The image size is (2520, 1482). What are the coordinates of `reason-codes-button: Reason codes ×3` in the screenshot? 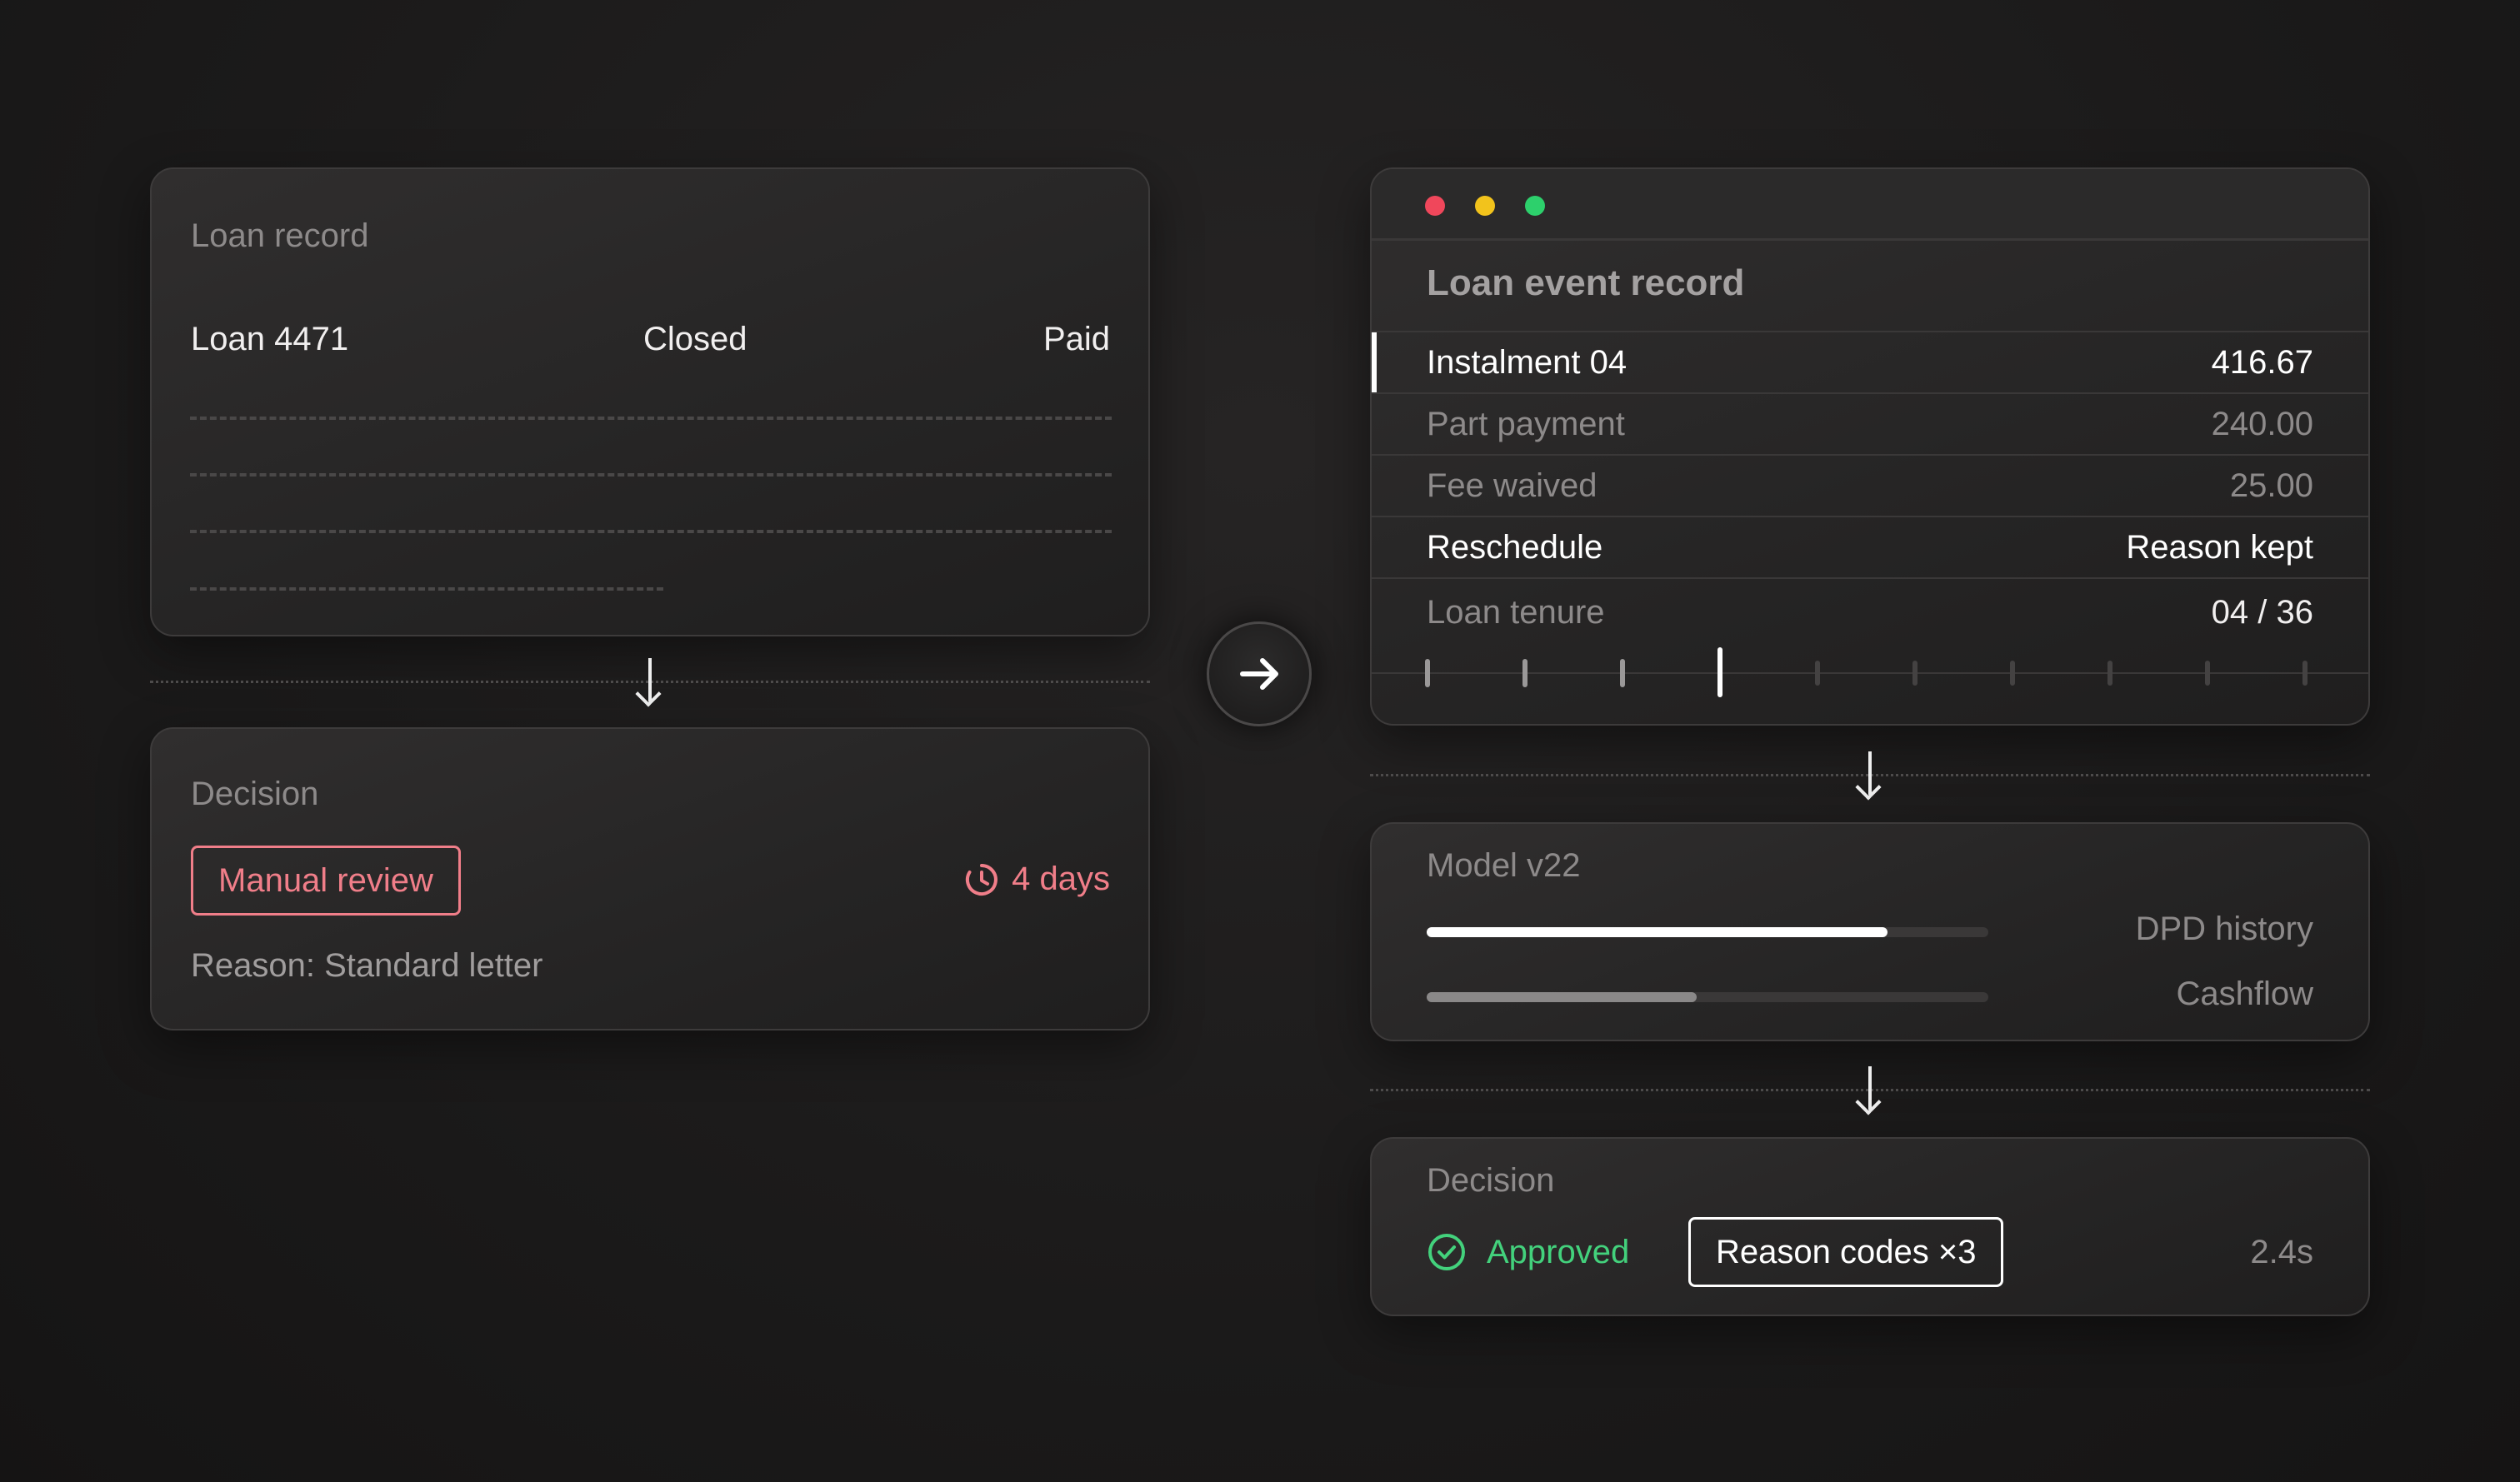 It's located at (1846, 1252).